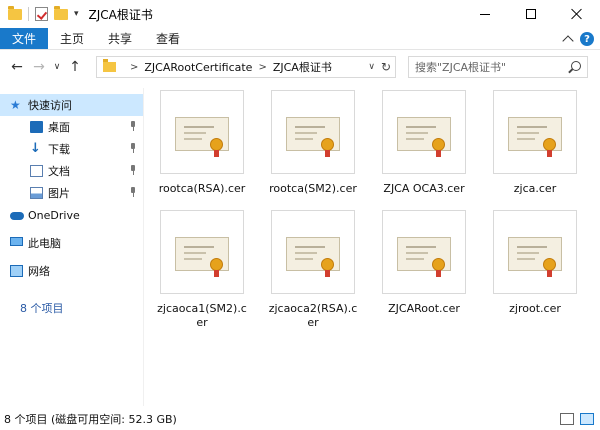 This screenshot has height=430, width=600. What do you see at coordinates (17, 67) in the screenshot?
I see `back-button: ←` at bounding box center [17, 67].